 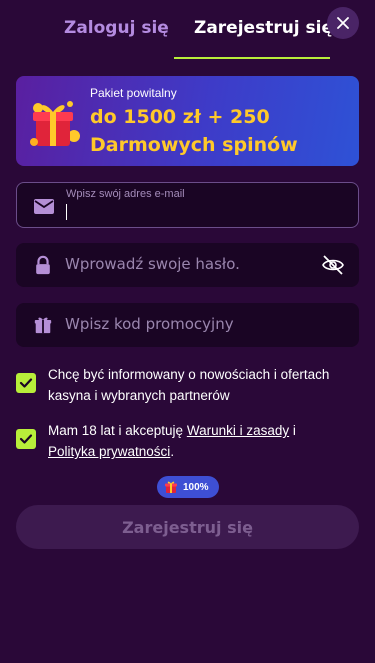 I want to click on text-caret, so click(x=66, y=212).